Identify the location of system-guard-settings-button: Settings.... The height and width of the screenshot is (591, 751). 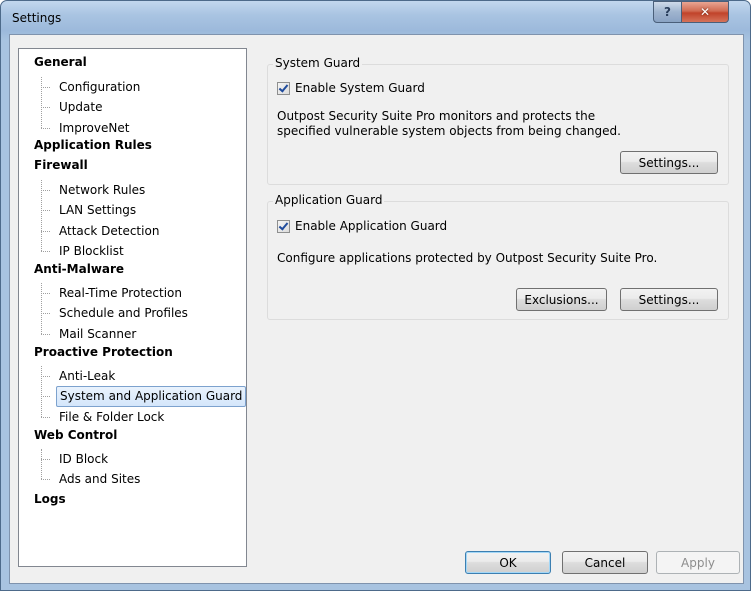
(669, 162).